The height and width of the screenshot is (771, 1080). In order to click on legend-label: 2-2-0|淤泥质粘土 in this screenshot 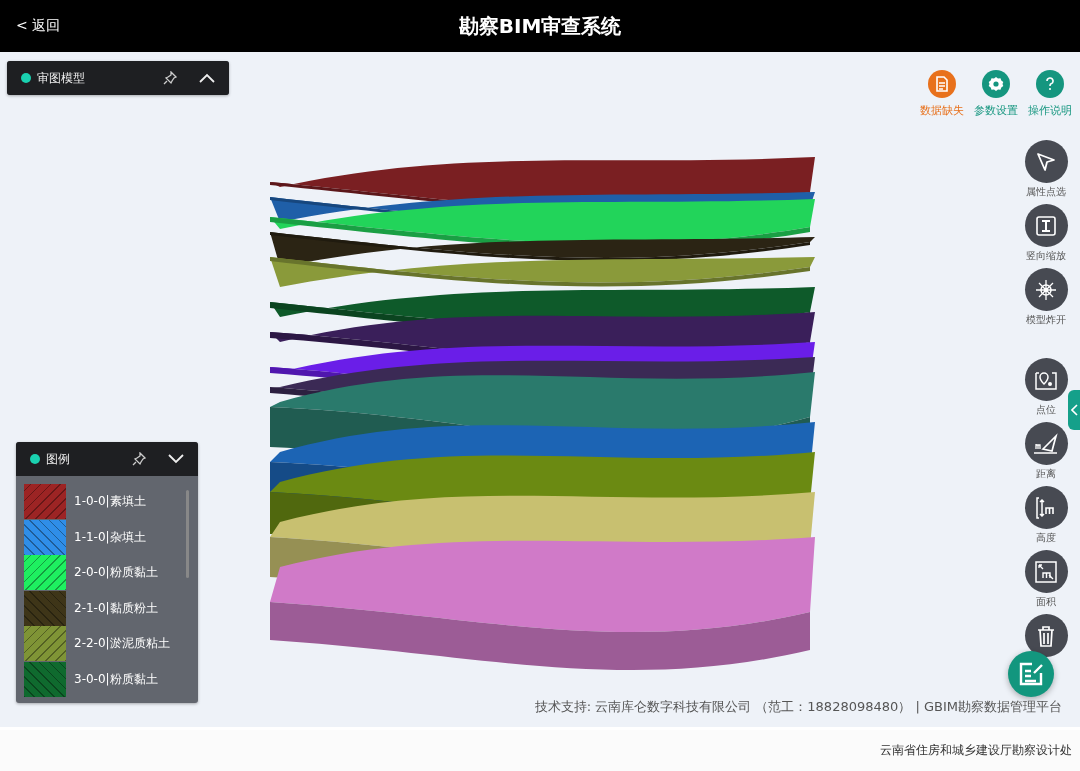, I will do `click(122, 644)`.